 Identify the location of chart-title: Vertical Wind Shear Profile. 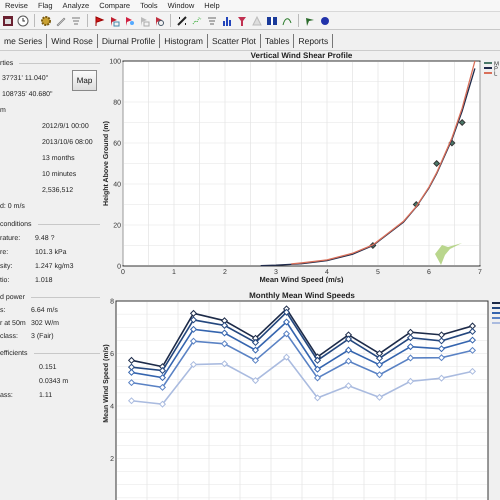
(301, 55).